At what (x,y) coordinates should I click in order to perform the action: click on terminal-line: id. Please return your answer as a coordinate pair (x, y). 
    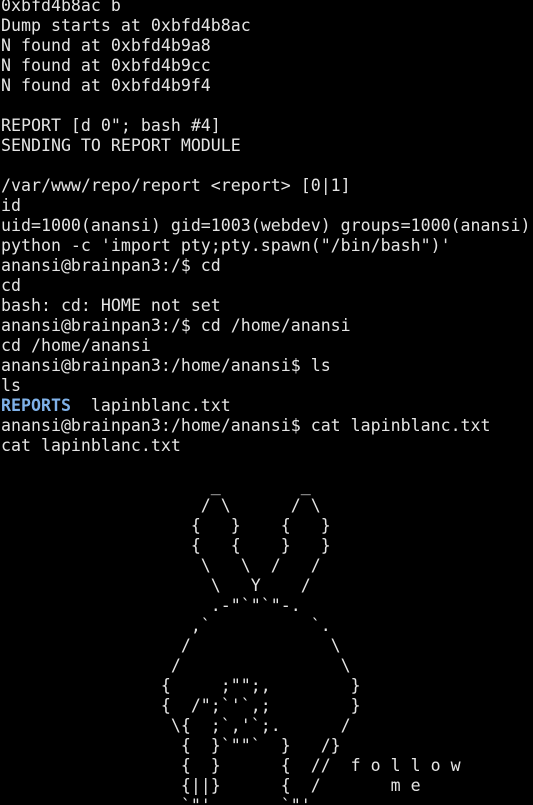
    Looking at the image, I should click on (11, 205).